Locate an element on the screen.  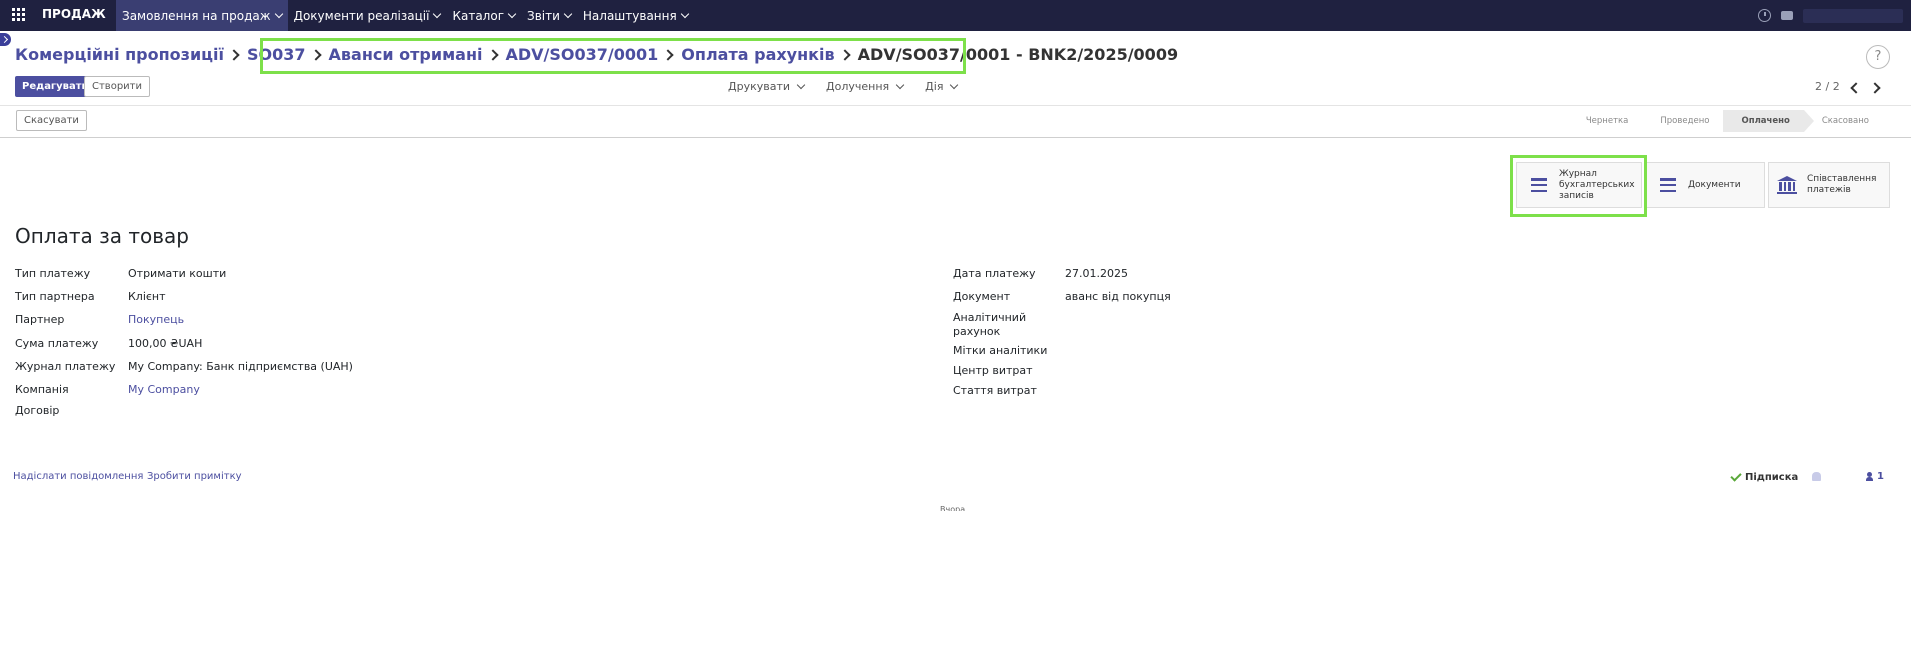
journal-value: My Company: Банк підприємства (UAH) is located at coordinates (240, 366).